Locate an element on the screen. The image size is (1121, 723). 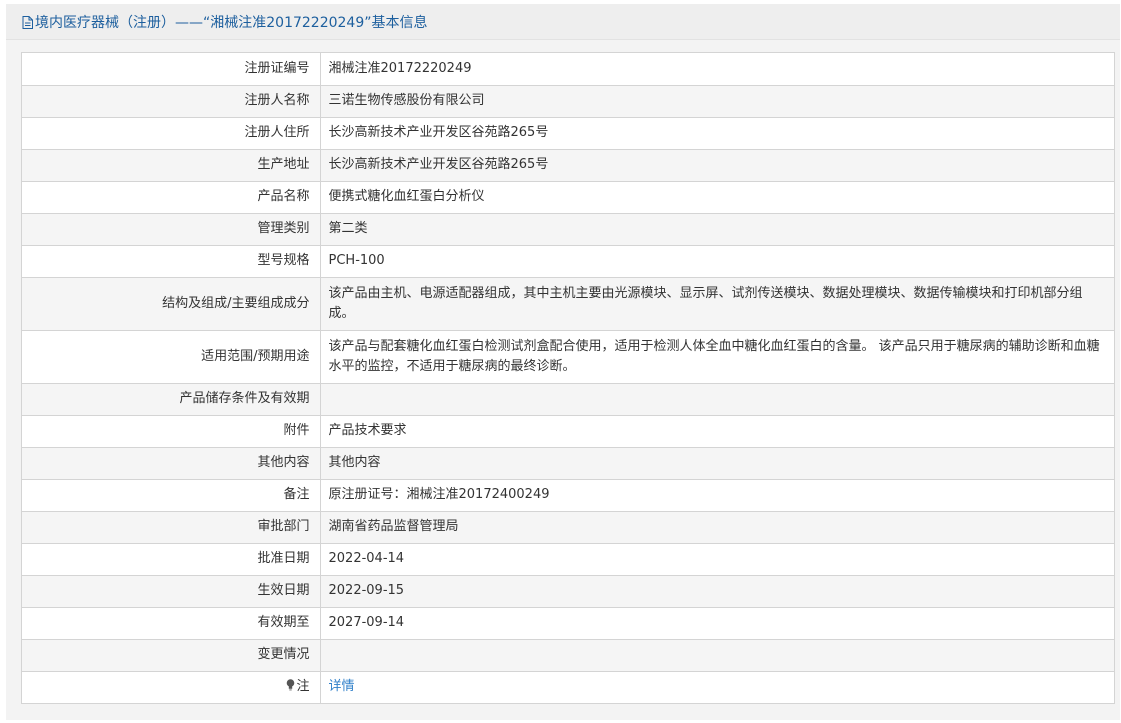
table-row-remarks: 备注 原注册证号：湘械注准20172400249 is located at coordinates (568, 495).